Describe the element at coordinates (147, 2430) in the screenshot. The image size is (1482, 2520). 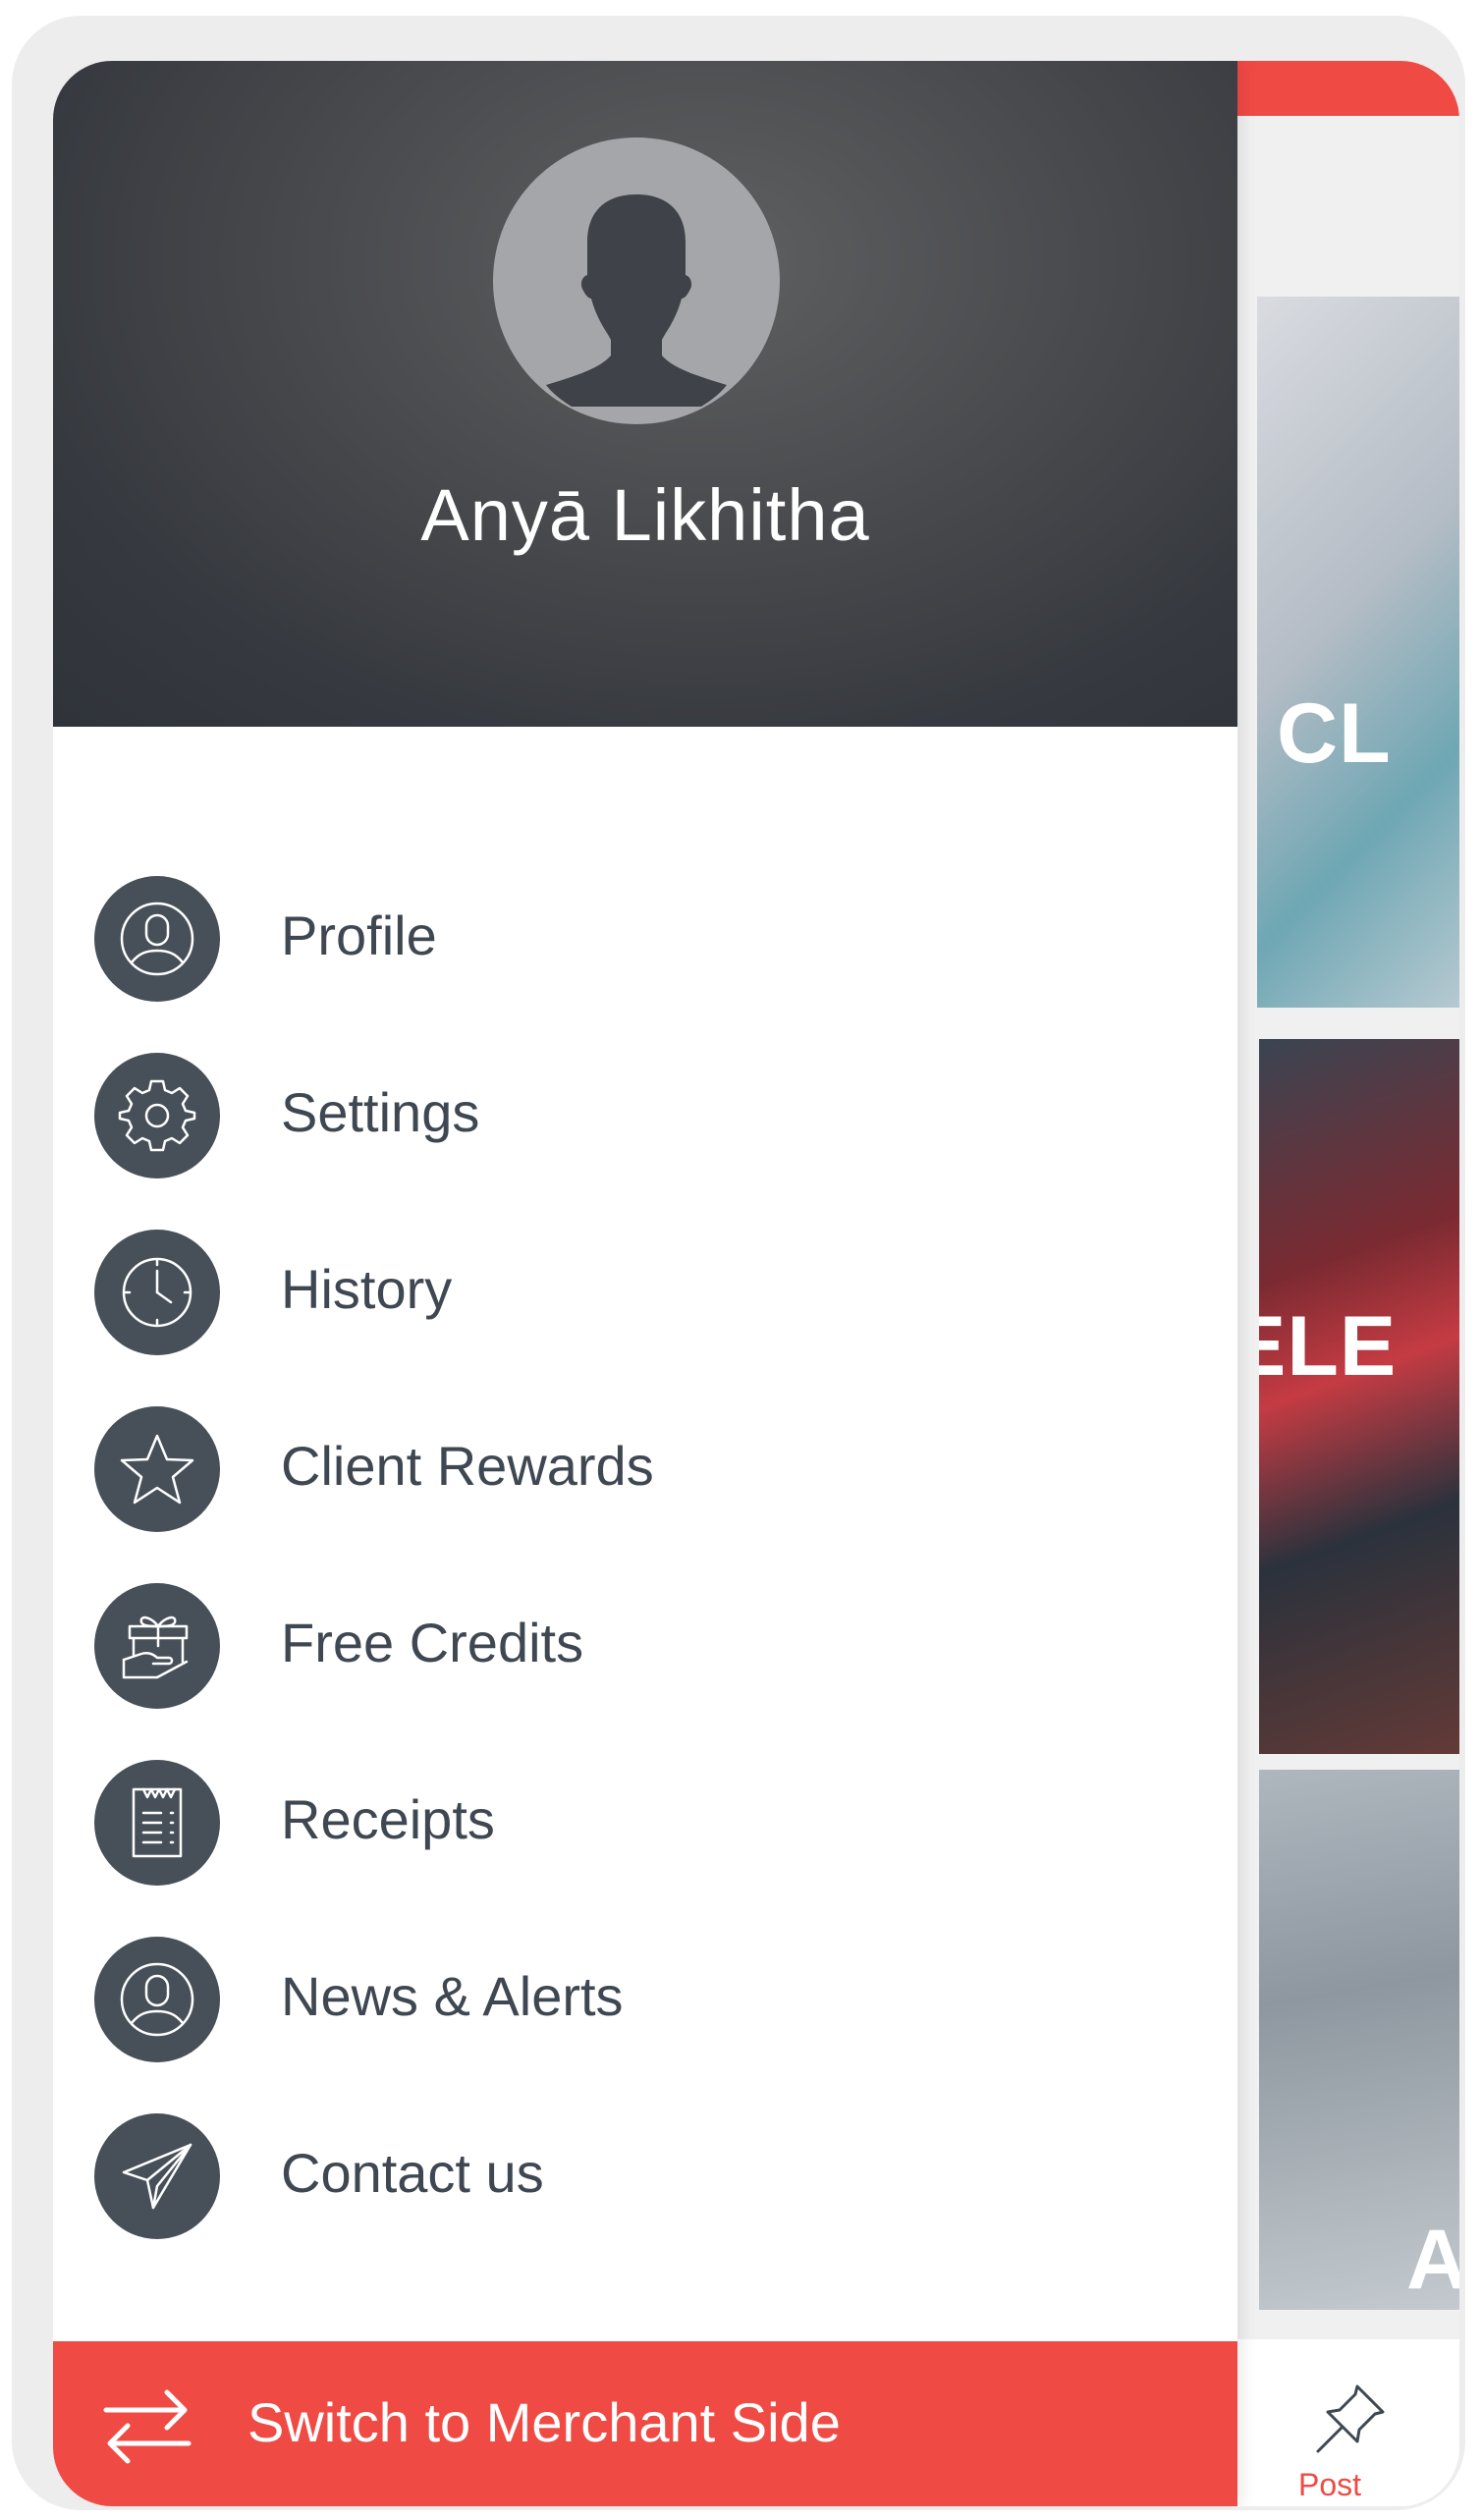
I see `swap-arrows-icon` at that location.